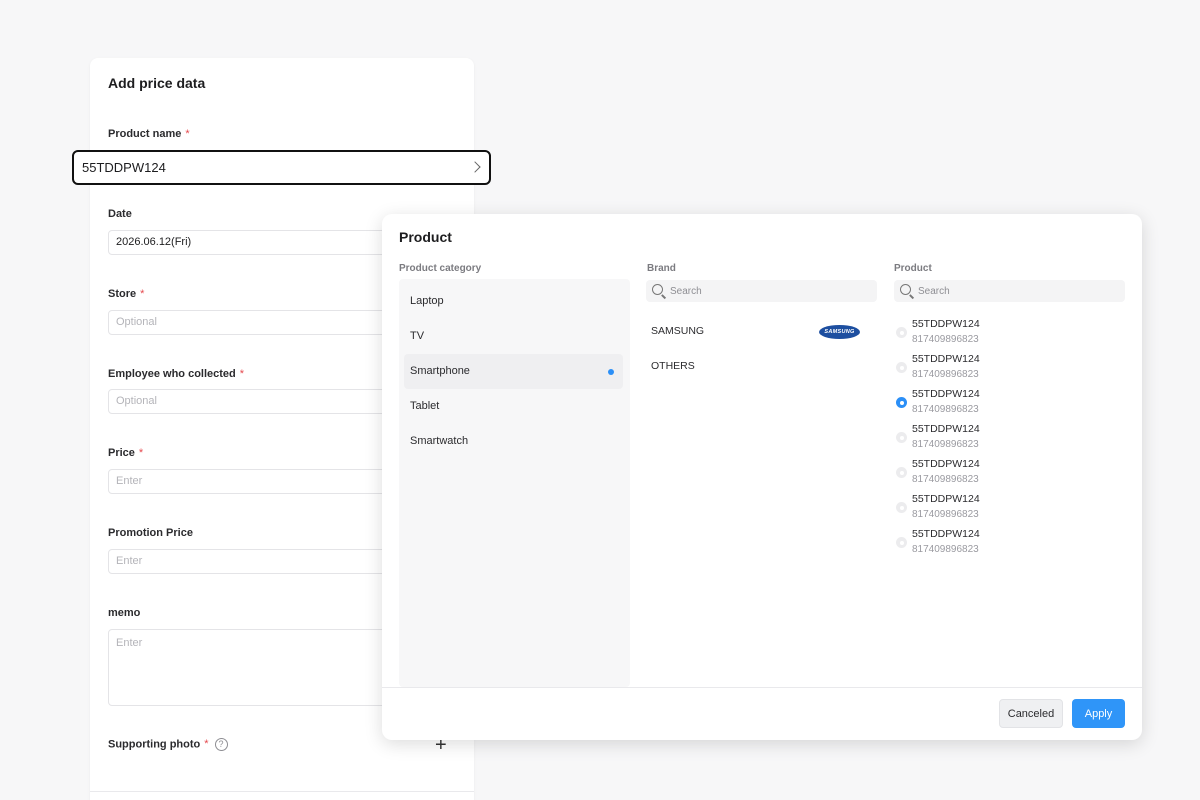 The width and height of the screenshot is (1200, 800). Describe the element at coordinates (661, 268) in the screenshot. I see `brand-column-label: Brand` at that location.